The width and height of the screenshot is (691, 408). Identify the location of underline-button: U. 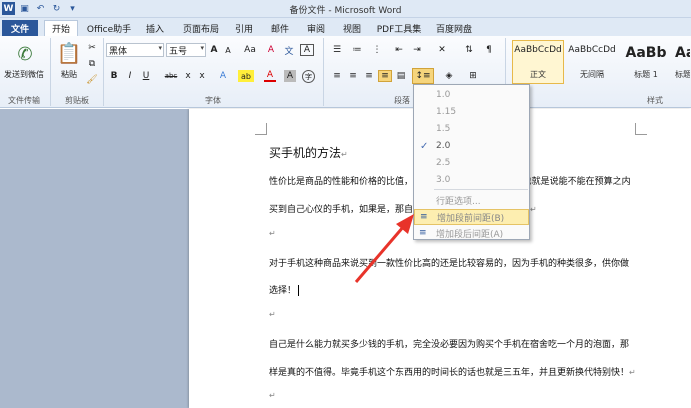
(146, 76).